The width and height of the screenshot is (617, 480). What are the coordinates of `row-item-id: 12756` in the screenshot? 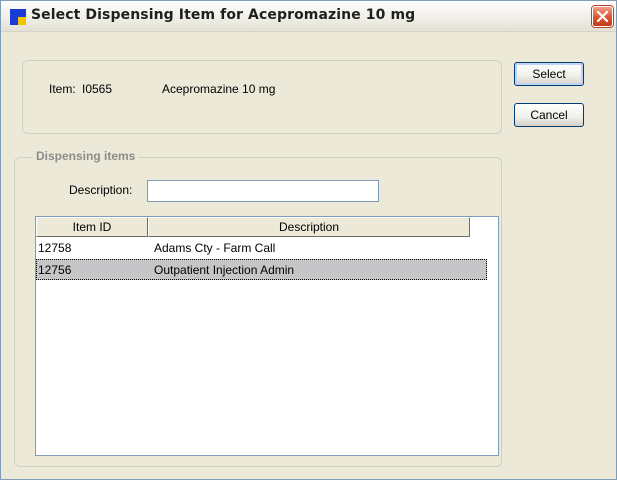 It's located at (55, 270).